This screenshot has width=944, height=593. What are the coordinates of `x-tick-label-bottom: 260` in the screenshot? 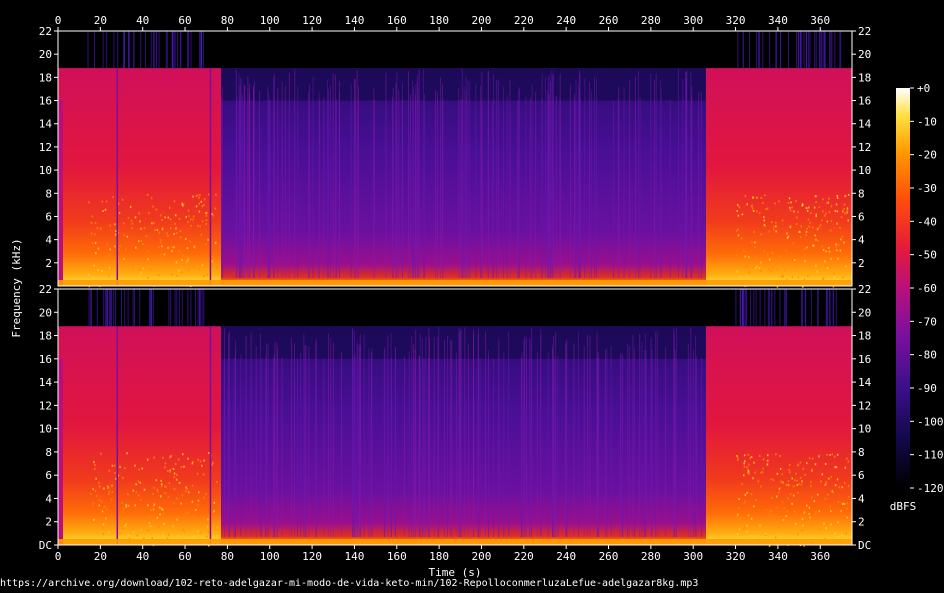 It's located at (609, 556).